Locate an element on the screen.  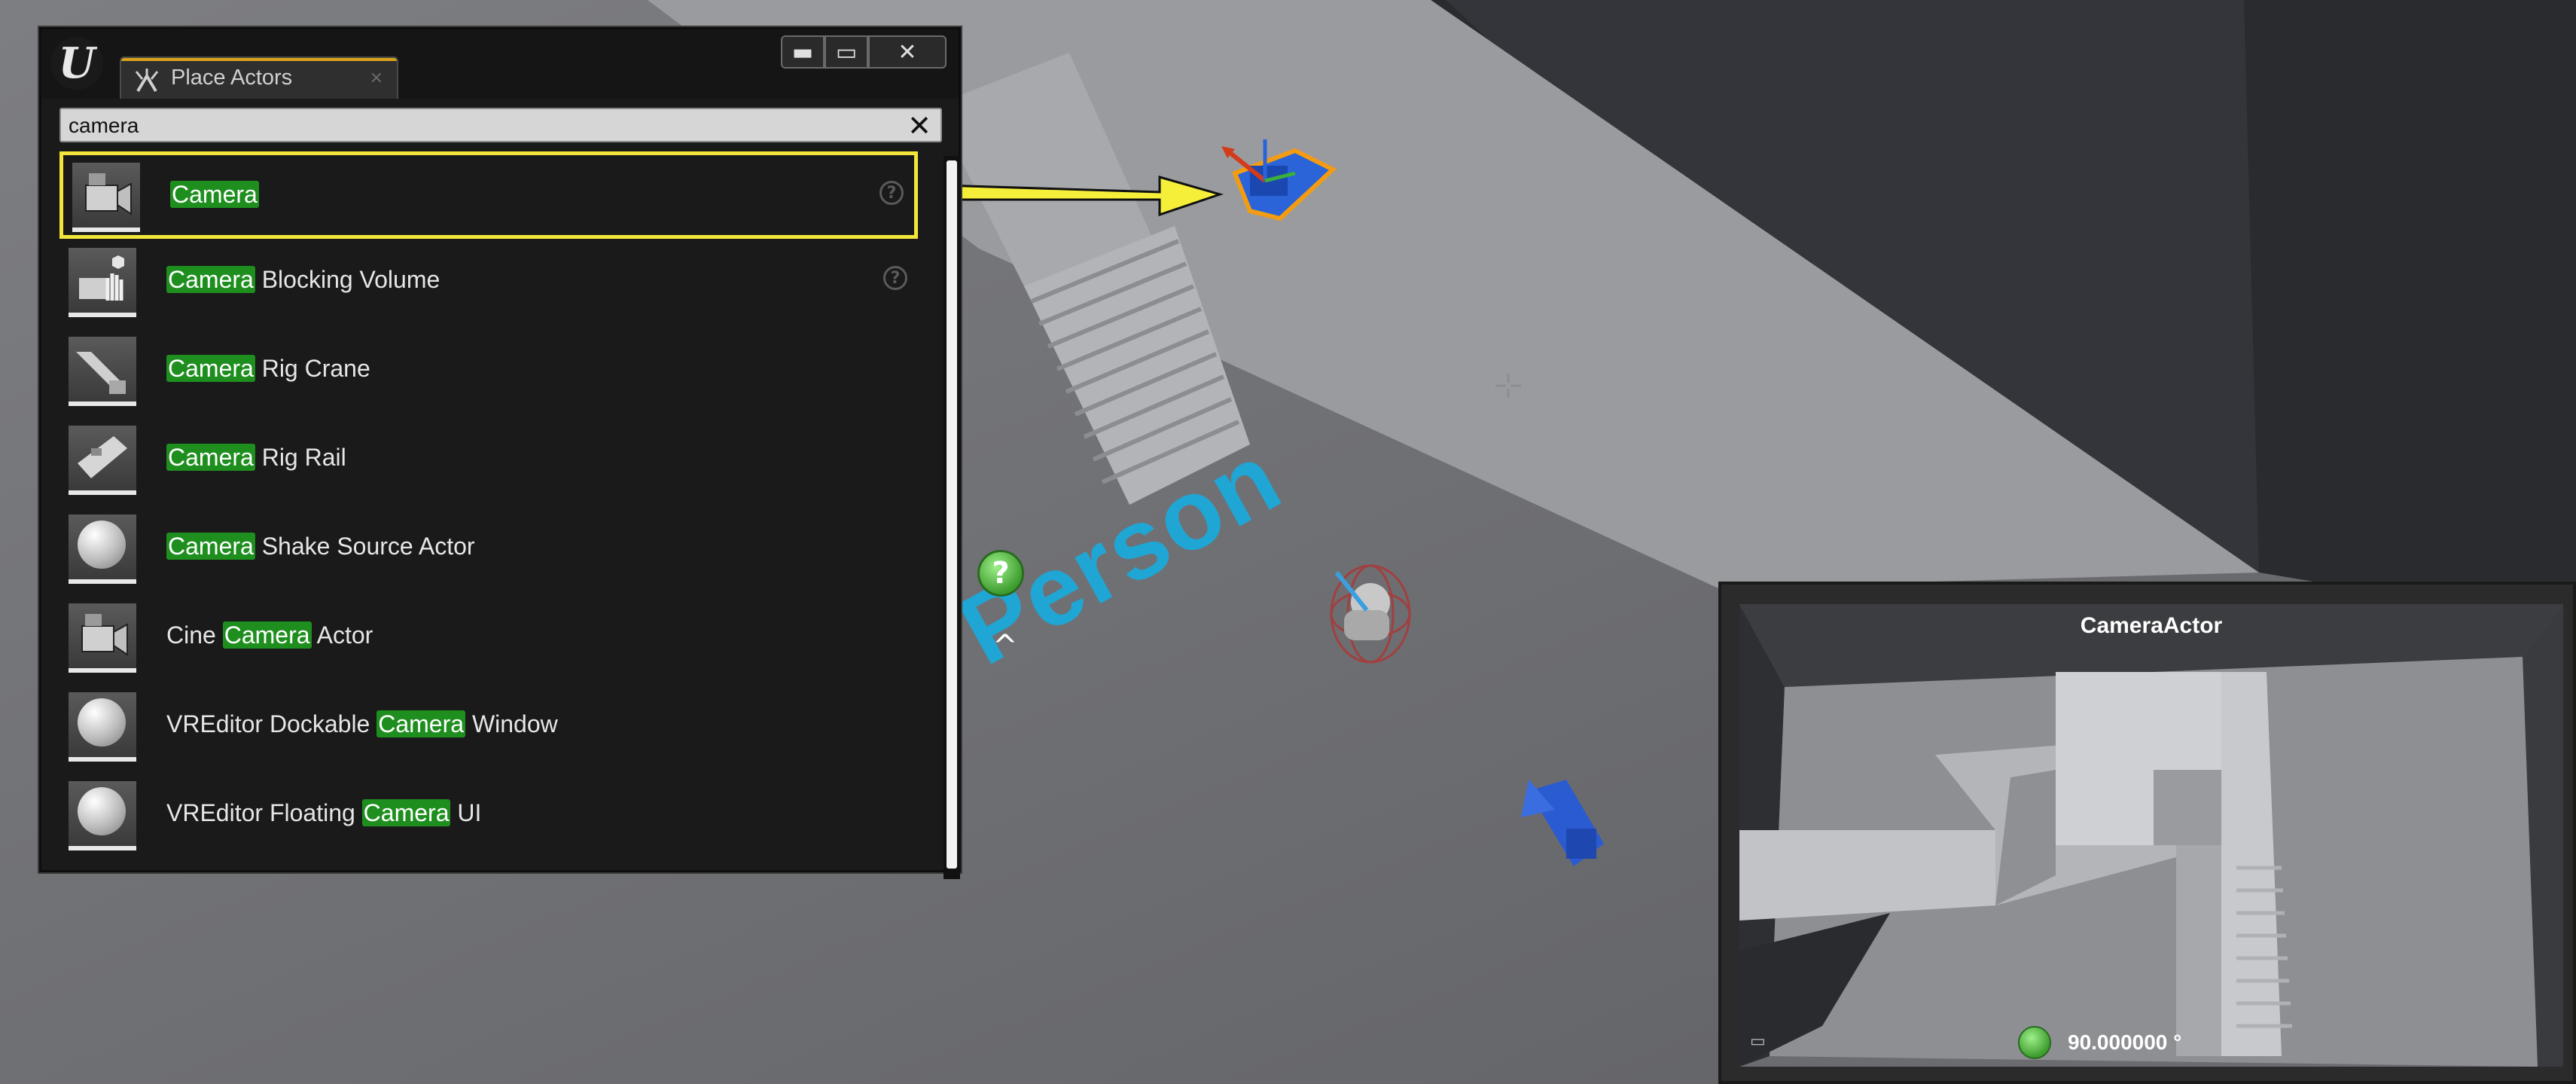
camera-preview-viewport: CameraActor ▭ 90.000000 ° is located at coordinates (2151, 835).